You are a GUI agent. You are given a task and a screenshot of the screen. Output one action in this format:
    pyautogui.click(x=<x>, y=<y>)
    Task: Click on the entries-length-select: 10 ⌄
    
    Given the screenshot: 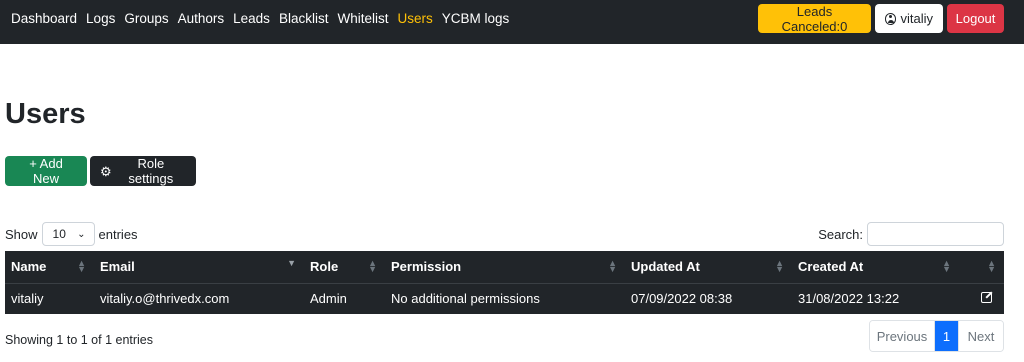 What is the action you would take?
    pyautogui.click(x=68, y=234)
    